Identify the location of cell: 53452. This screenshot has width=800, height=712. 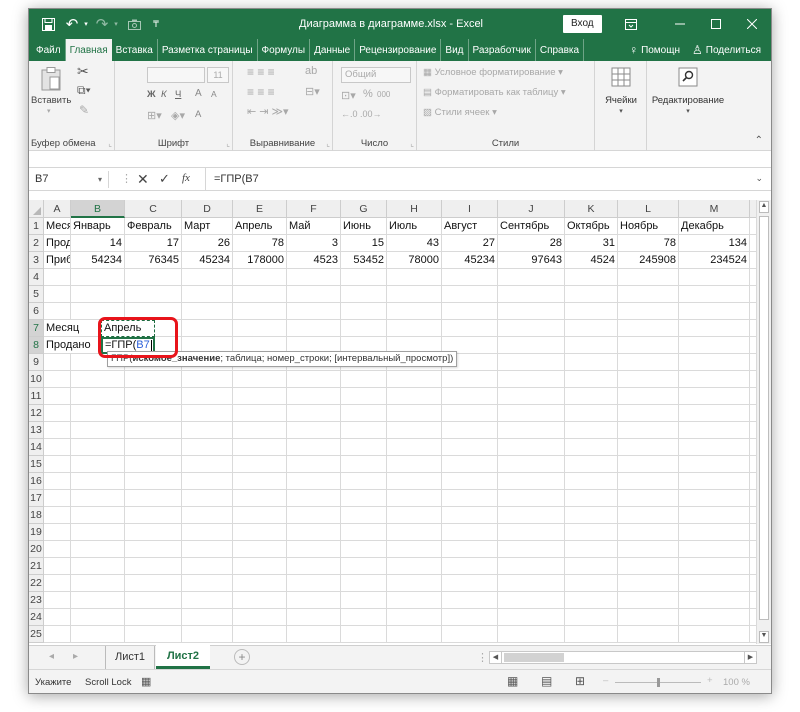
(364, 260).